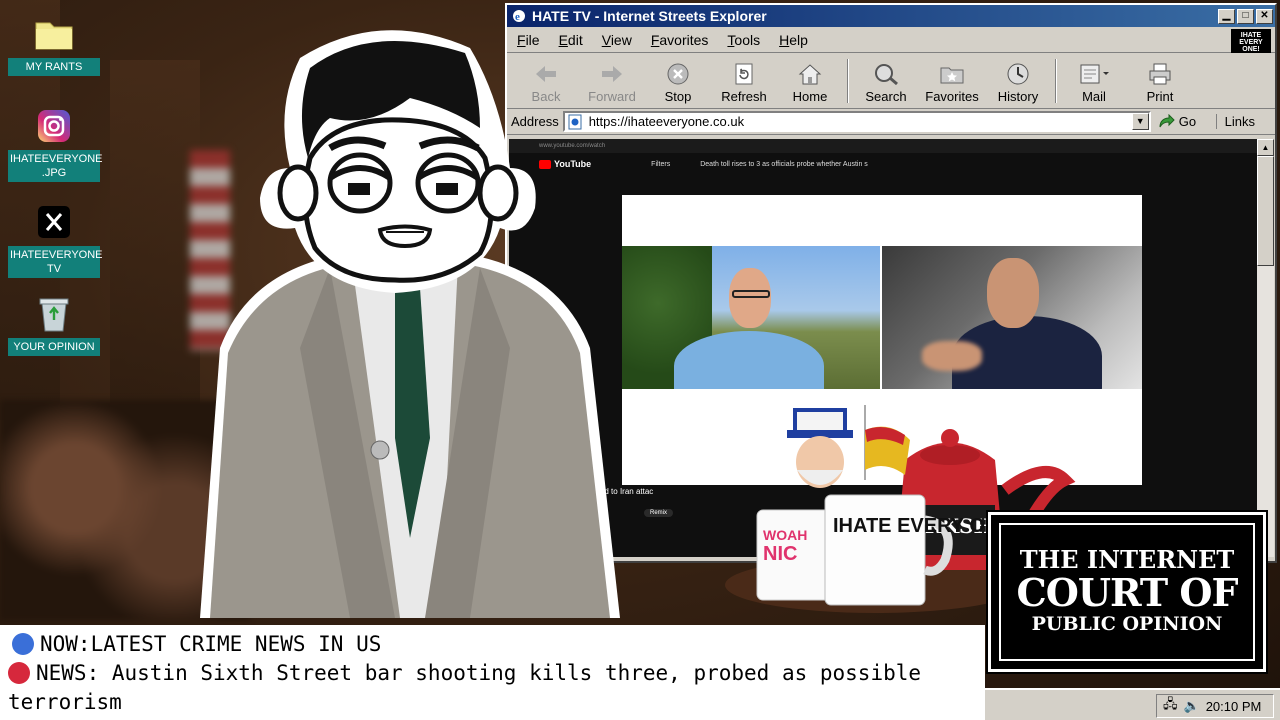 The image size is (1280, 720). What do you see at coordinates (23, 644) in the screenshot?
I see `blue-dot-icon` at bounding box center [23, 644].